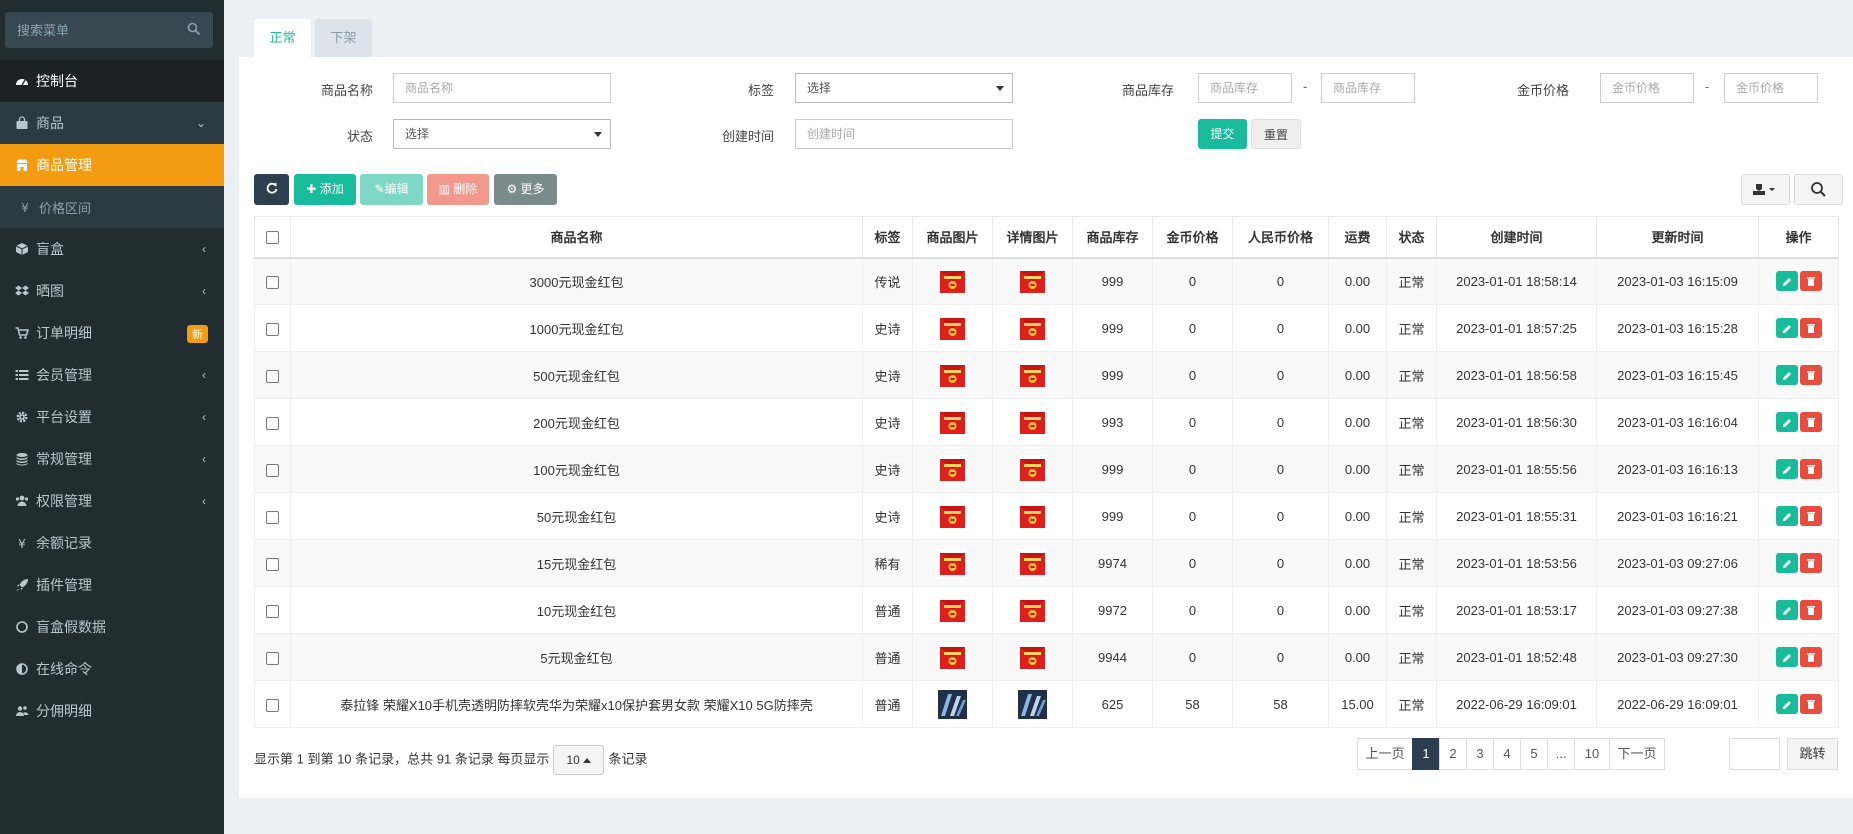 This screenshot has width=1853, height=834. What do you see at coordinates (112, 627) in the screenshot?
I see `sidebar-item-13: 盲盒假数据` at bounding box center [112, 627].